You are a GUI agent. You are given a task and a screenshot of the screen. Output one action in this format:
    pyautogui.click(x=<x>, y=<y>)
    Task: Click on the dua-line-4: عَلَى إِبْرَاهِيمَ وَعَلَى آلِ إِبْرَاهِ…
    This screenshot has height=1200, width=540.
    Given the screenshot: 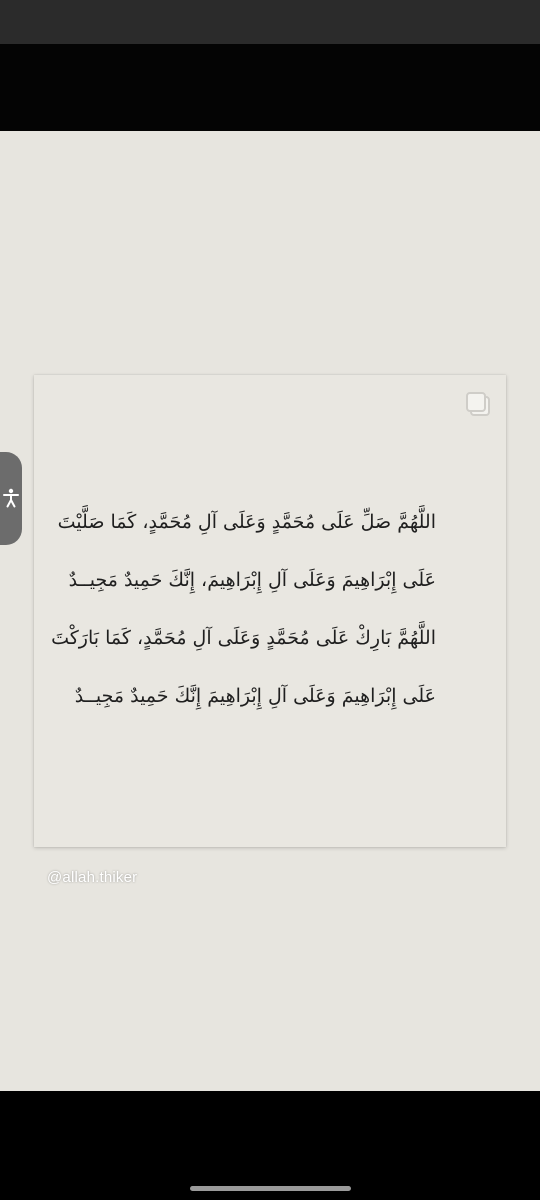 What is the action you would take?
    pyautogui.click(x=255, y=696)
    